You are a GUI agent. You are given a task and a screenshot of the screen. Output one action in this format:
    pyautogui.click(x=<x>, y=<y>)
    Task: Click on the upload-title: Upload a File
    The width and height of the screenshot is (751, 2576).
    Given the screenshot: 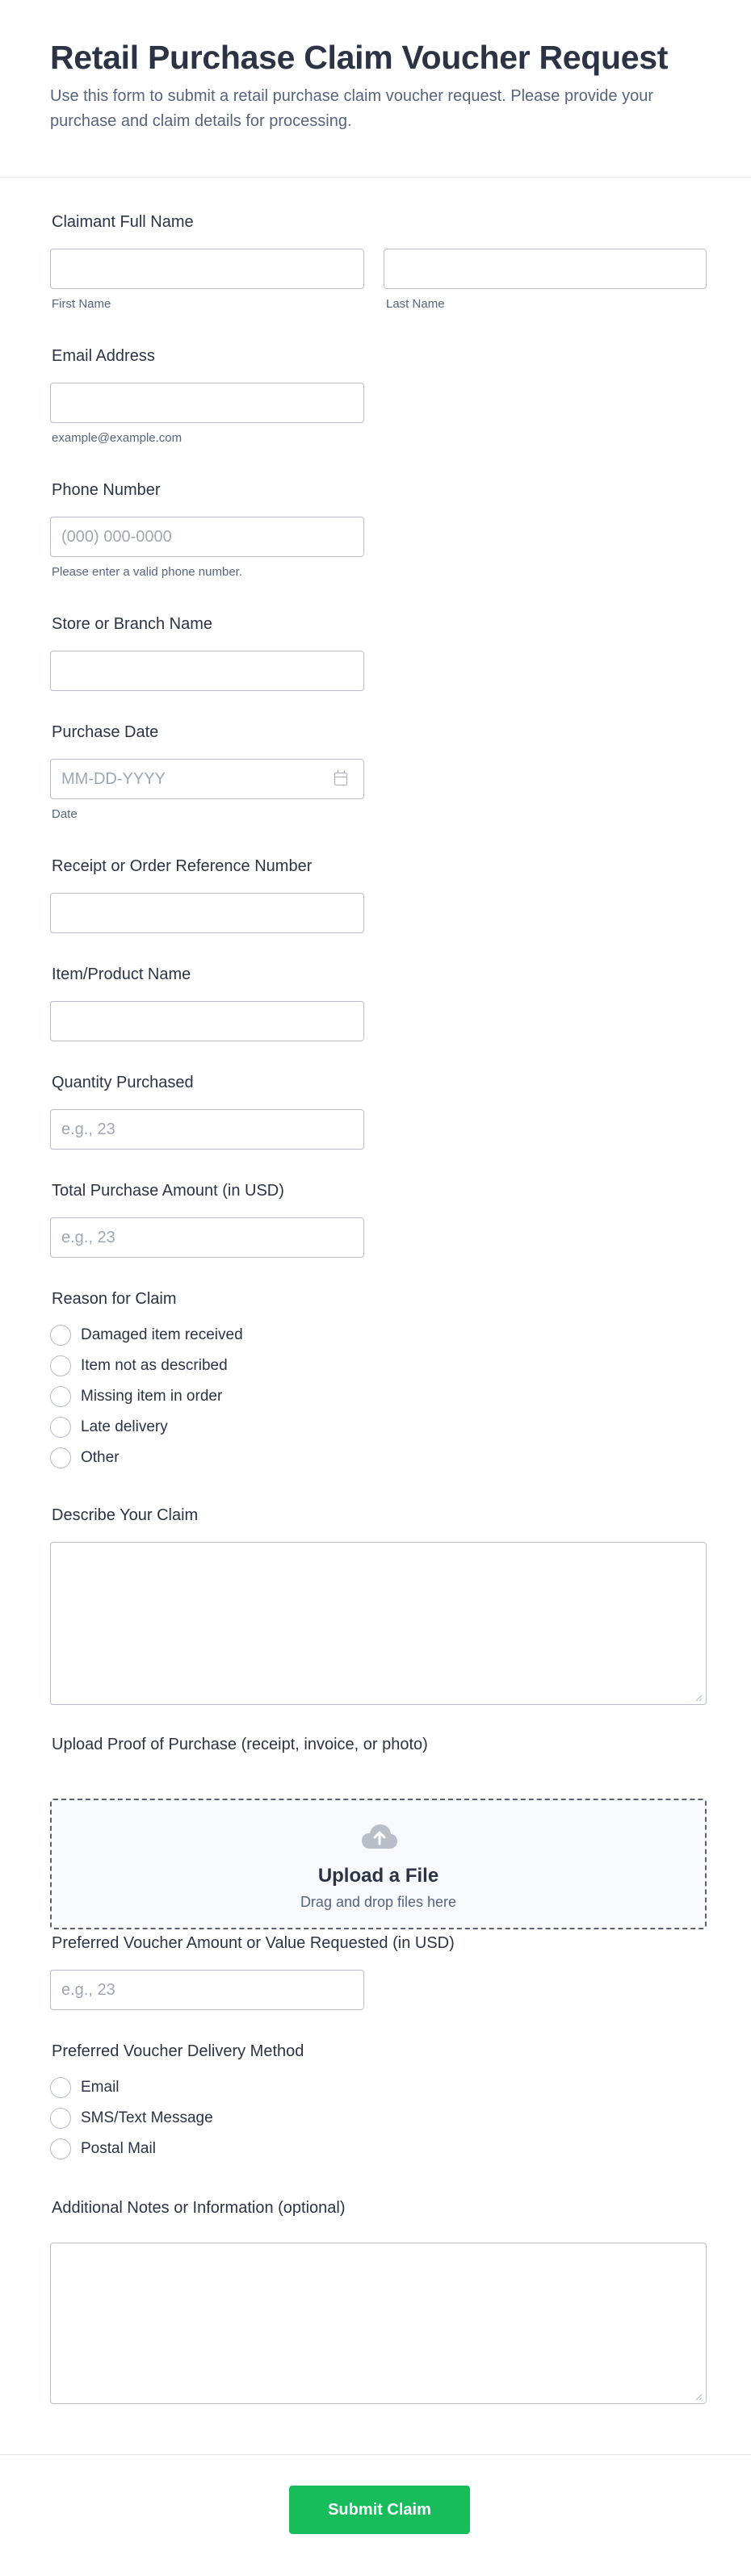 What is the action you would take?
    pyautogui.click(x=378, y=1876)
    